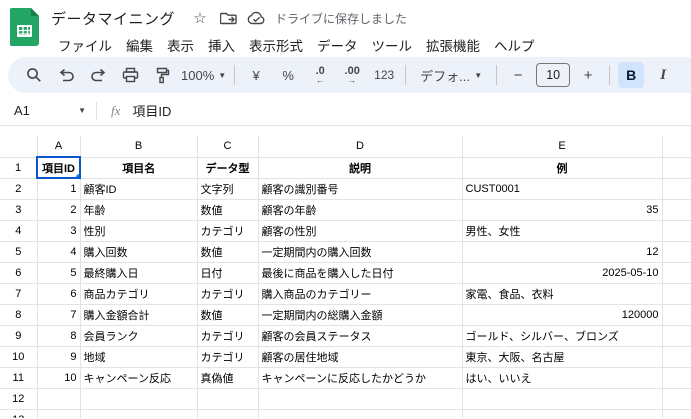  Describe the element at coordinates (276, 45) in the screenshot. I see `menu-item-4: 表示形式` at that location.